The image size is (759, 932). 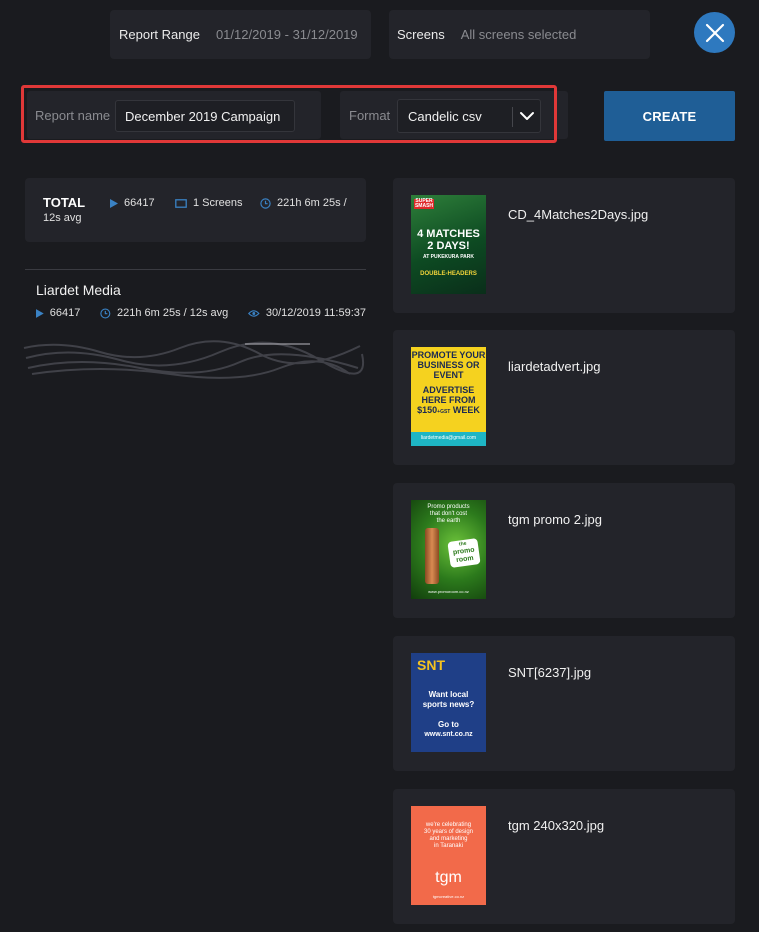 What do you see at coordinates (555, 519) in the screenshot?
I see `asset-filename: tgm promo 2.jpg` at bounding box center [555, 519].